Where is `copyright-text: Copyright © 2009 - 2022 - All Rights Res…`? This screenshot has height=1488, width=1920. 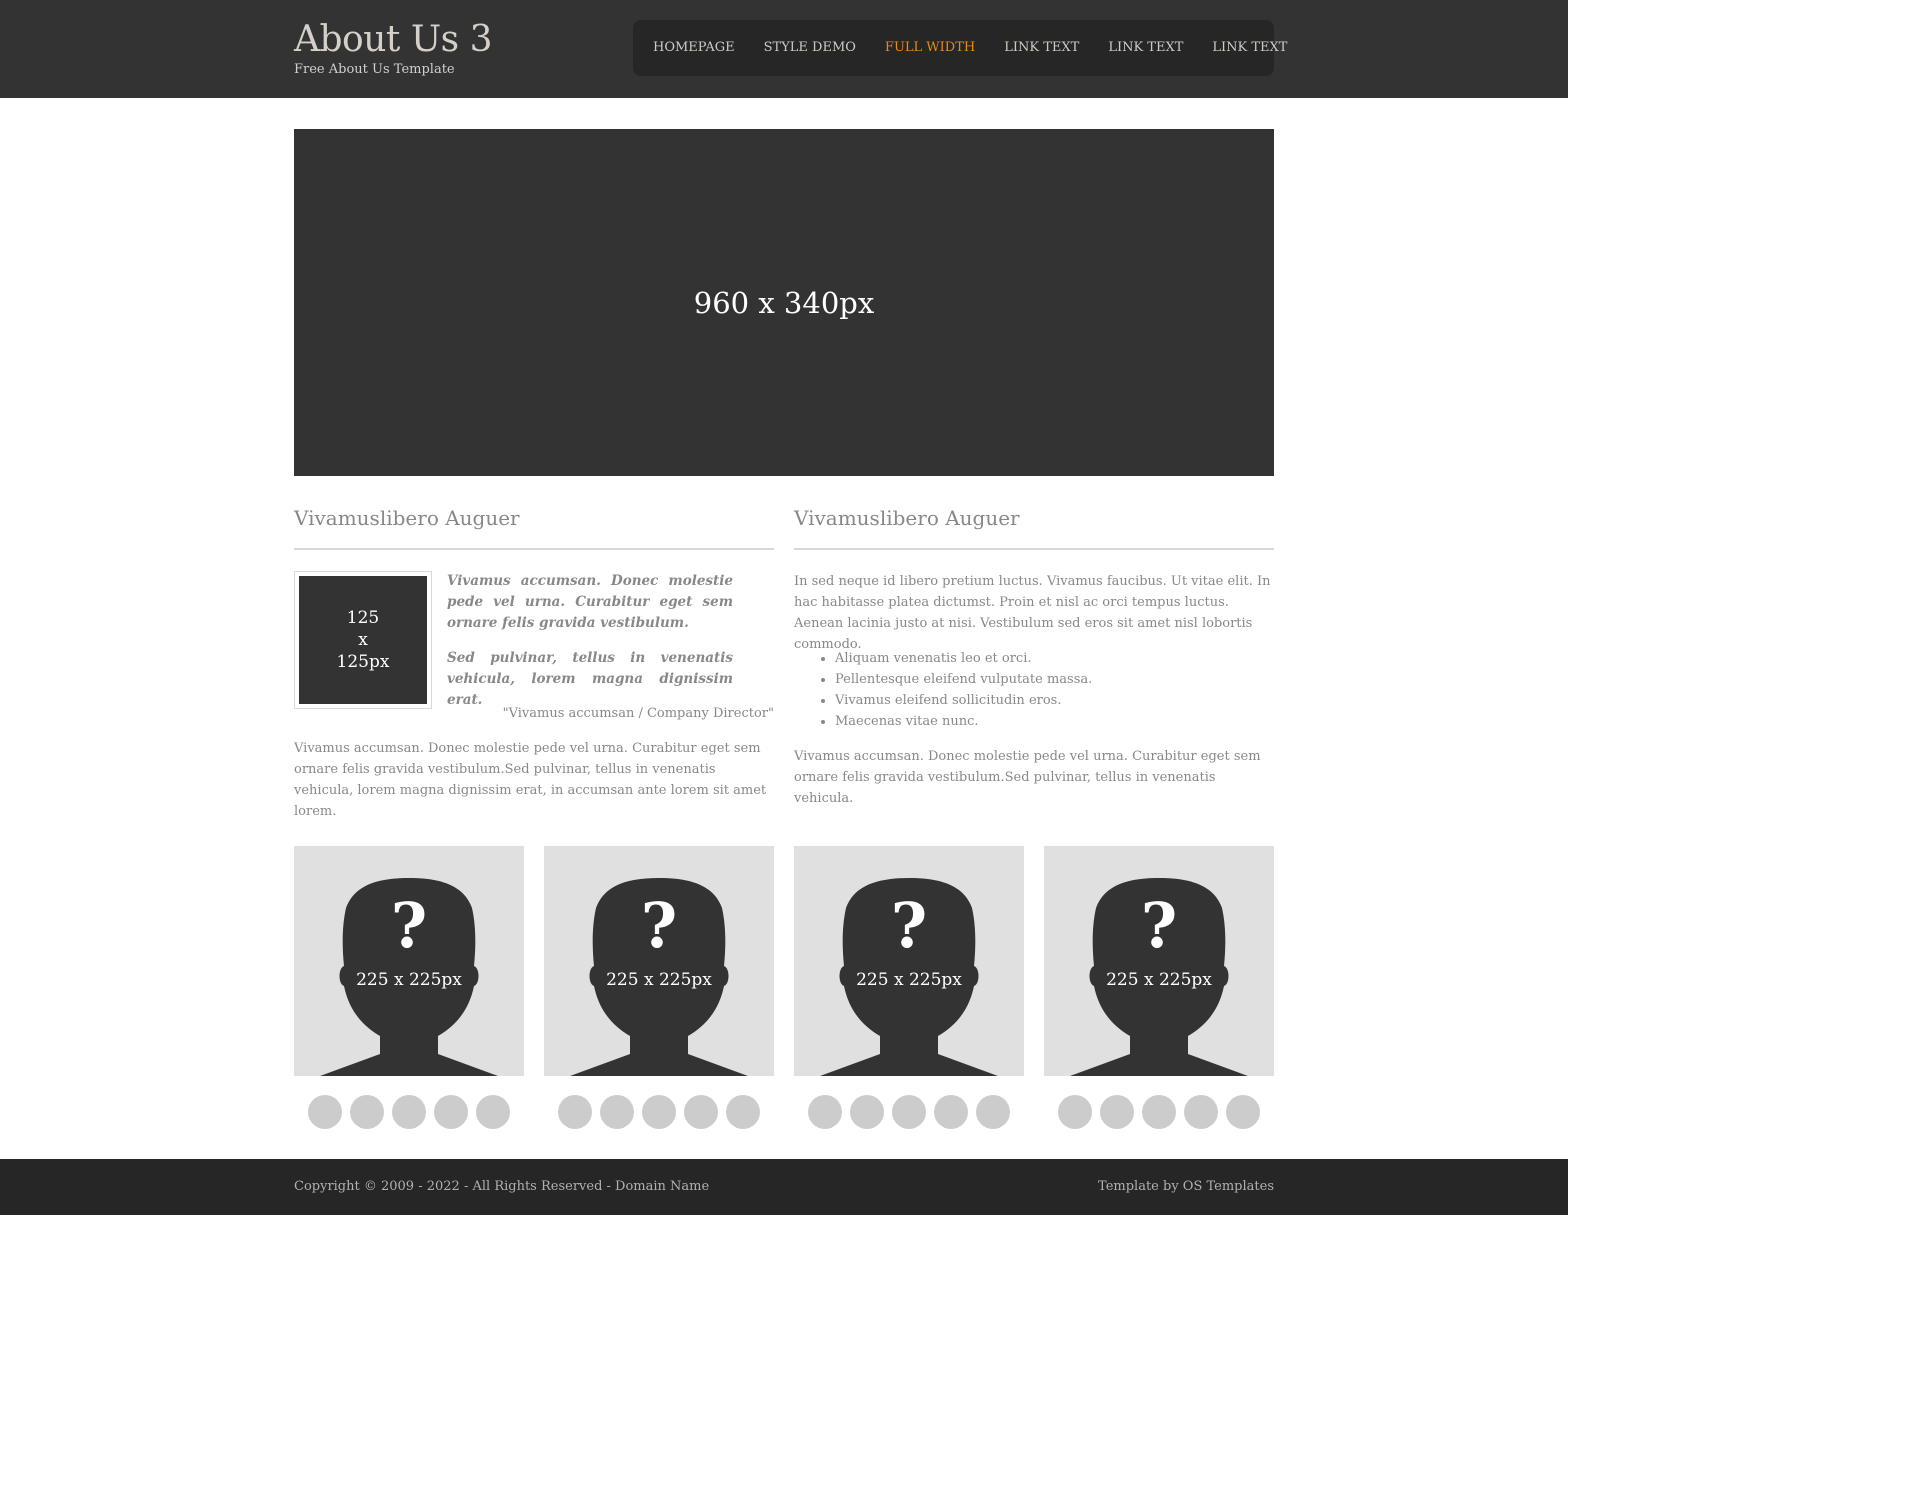
copyright-text: Copyright © 2009 - 2022 - All Rights Res… is located at coordinates (502, 1186).